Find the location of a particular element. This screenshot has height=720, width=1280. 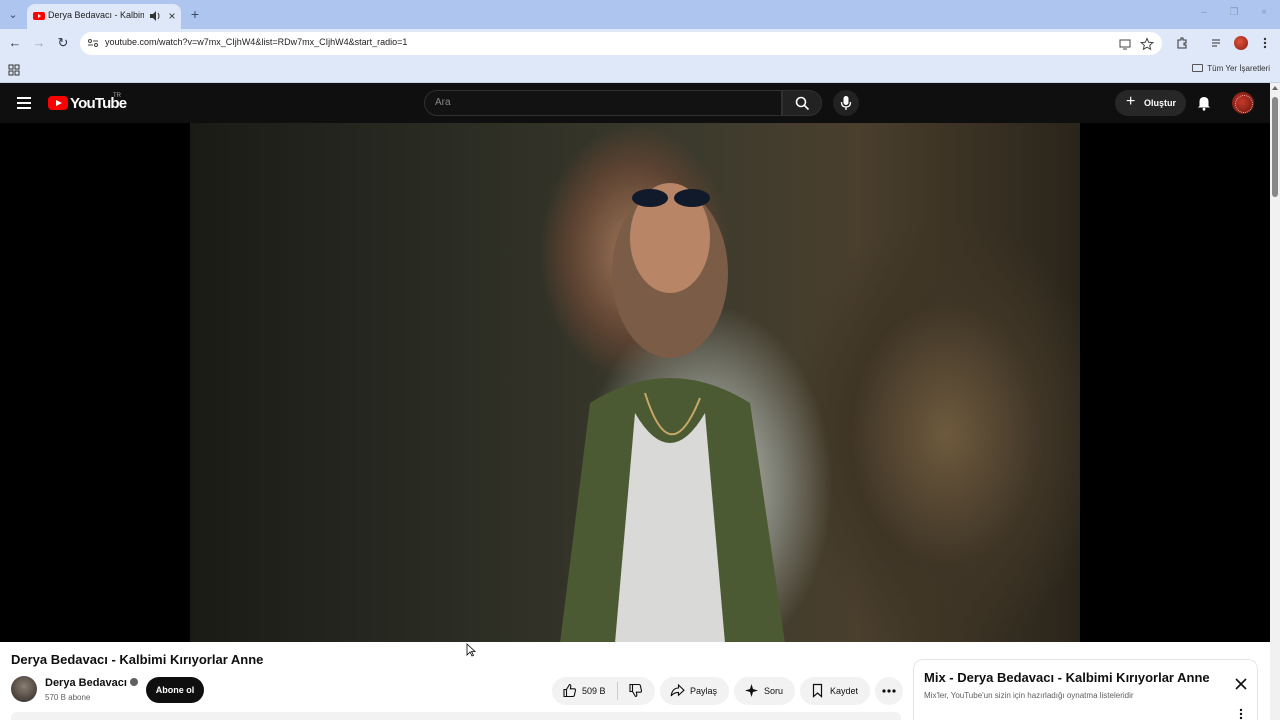

youtube-favicon-icon is located at coordinates (39, 16).